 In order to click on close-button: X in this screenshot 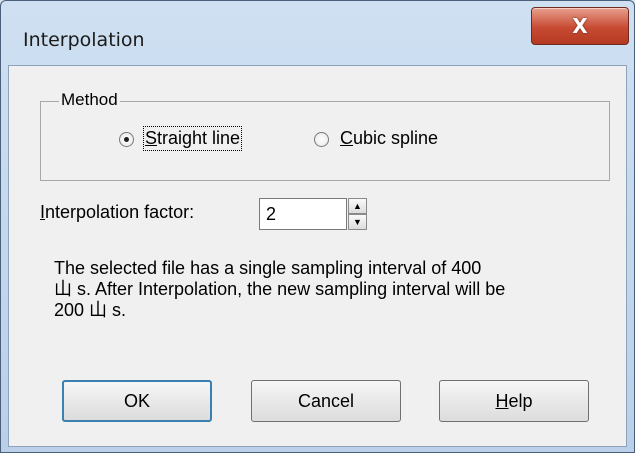, I will do `click(580, 26)`.